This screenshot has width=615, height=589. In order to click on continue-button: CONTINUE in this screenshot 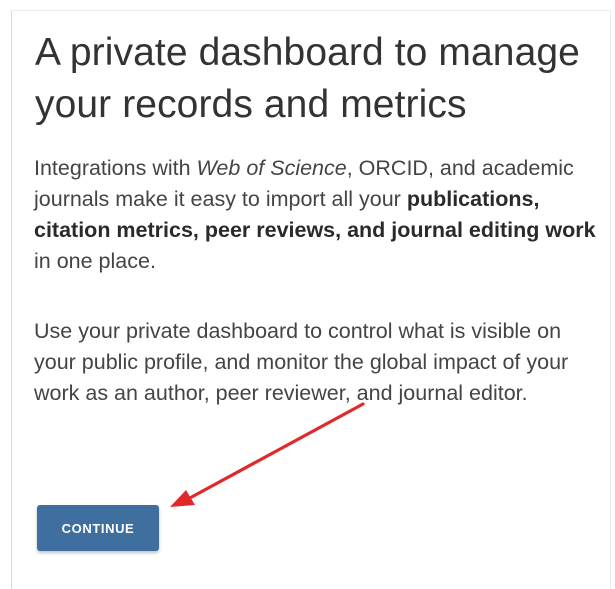, I will do `click(98, 528)`.